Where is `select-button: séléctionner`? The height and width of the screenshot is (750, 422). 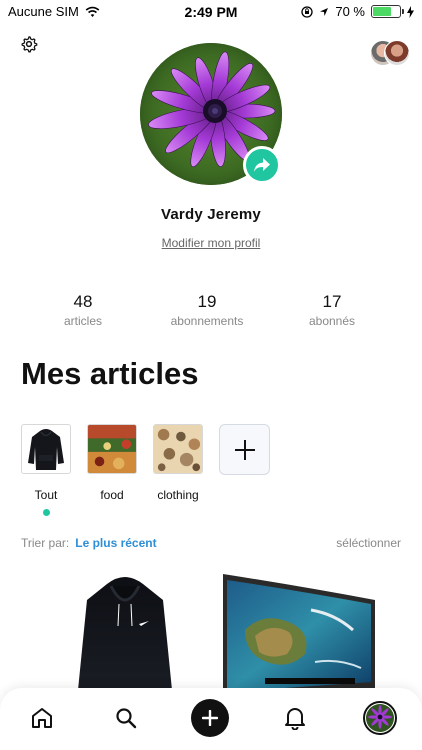 select-button: séléctionner is located at coordinates (368, 543).